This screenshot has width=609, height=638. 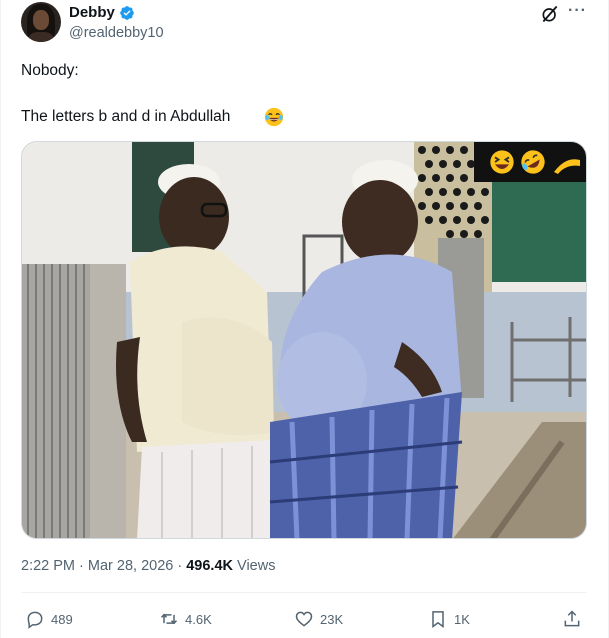 What do you see at coordinates (449, 619) in the screenshot?
I see `bookmark-button: 1K` at bounding box center [449, 619].